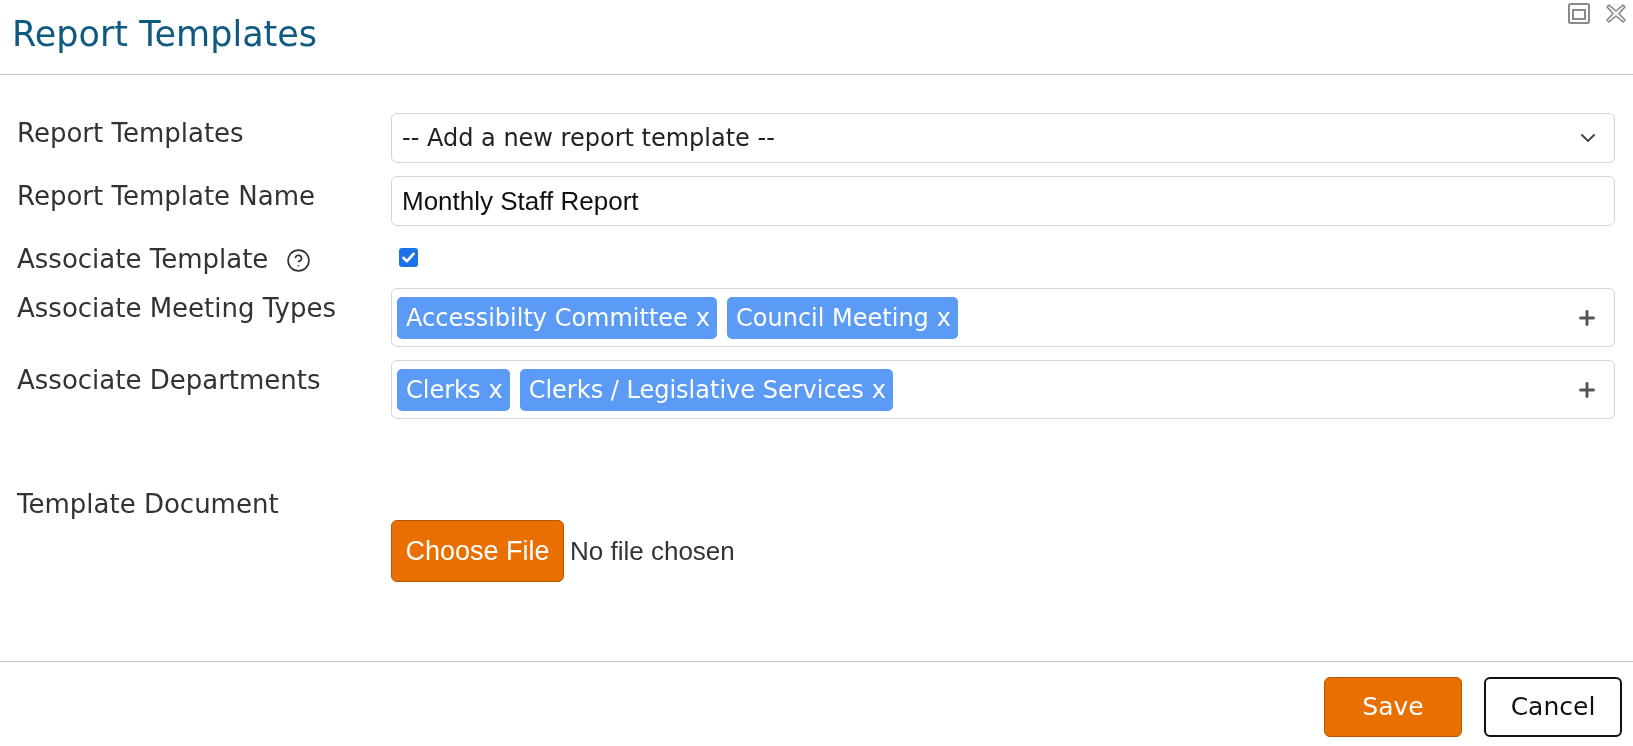 The width and height of the screenshot is (1633, 746). I want to click on file-status-text: No file chosen, so click(652, 551).